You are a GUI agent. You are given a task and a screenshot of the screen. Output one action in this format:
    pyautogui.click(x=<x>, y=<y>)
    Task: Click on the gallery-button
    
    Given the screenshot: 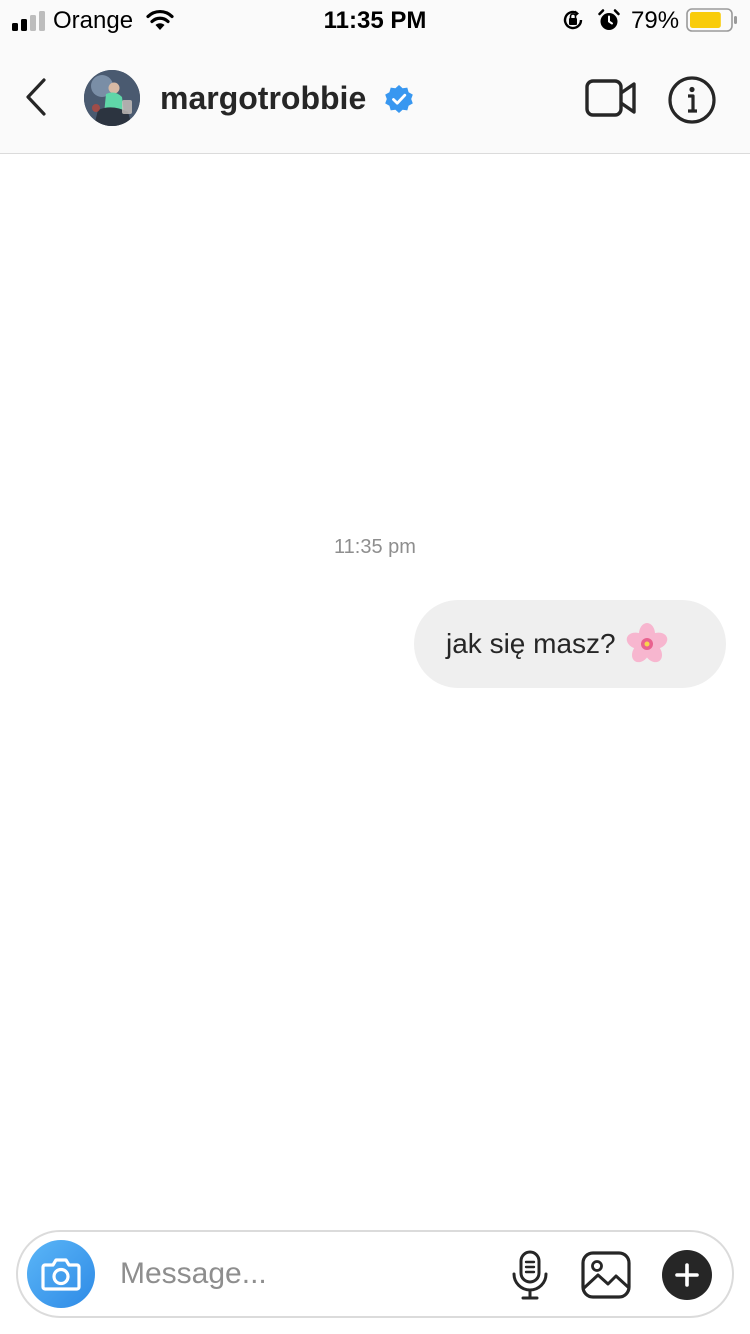 What is the action you would take?
    pyautogui.click(x=606, y=1275)
    